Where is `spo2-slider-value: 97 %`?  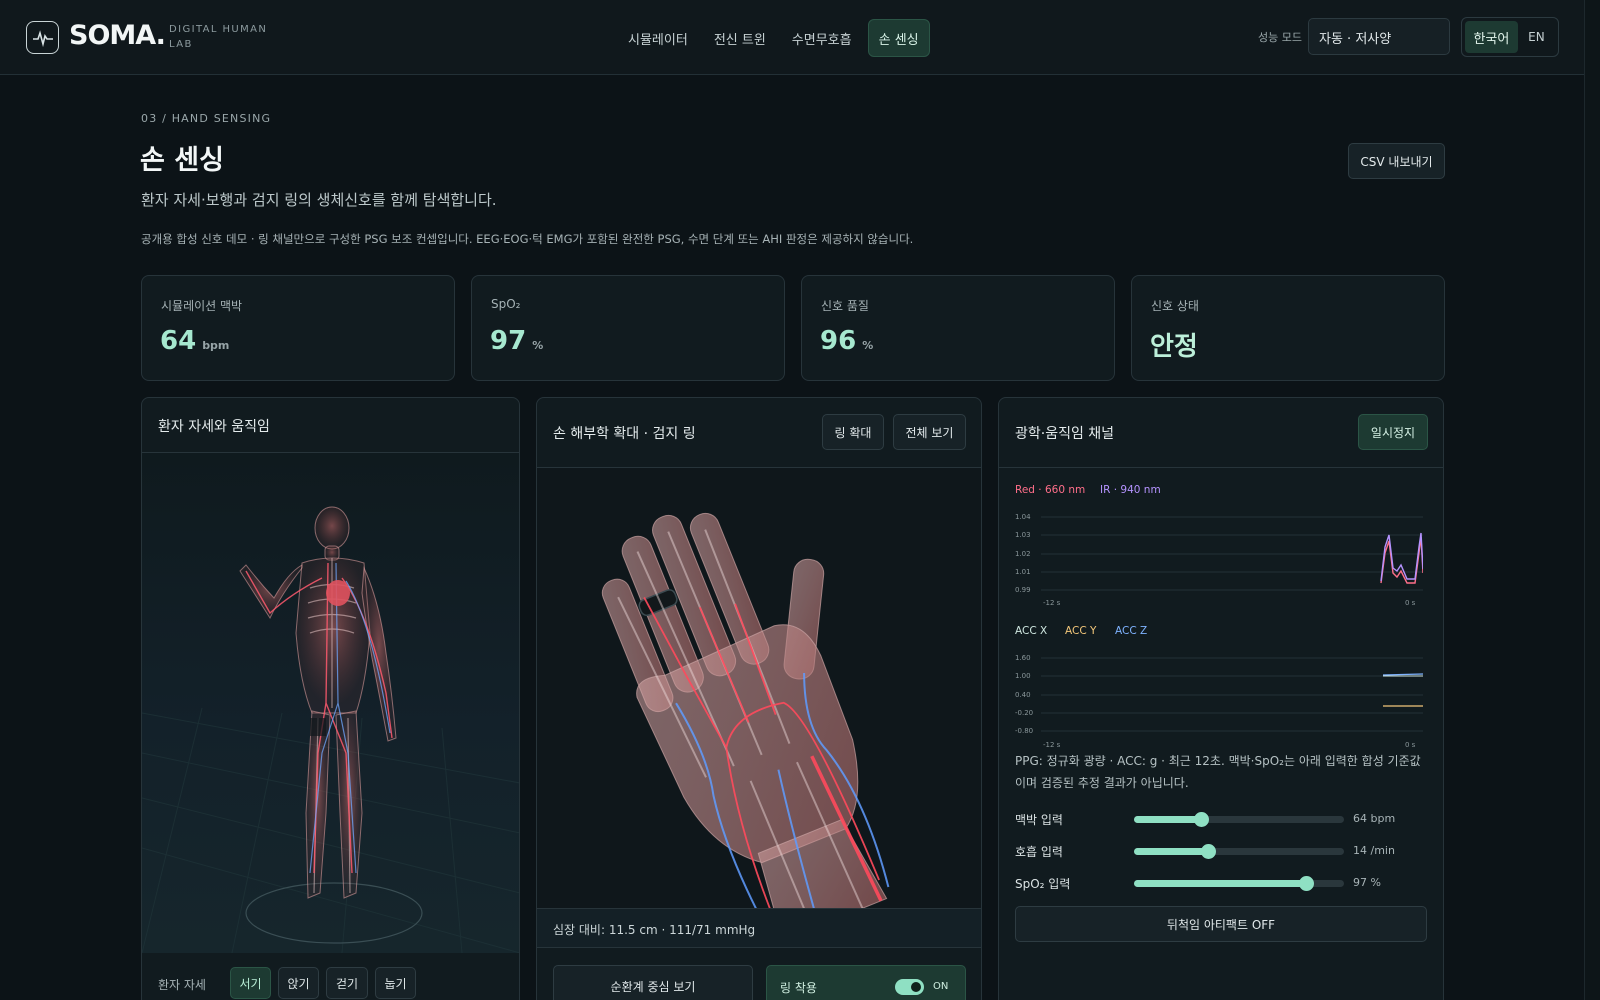 spo2-slider-value: 97 % is located at coordinates (1367, 882).